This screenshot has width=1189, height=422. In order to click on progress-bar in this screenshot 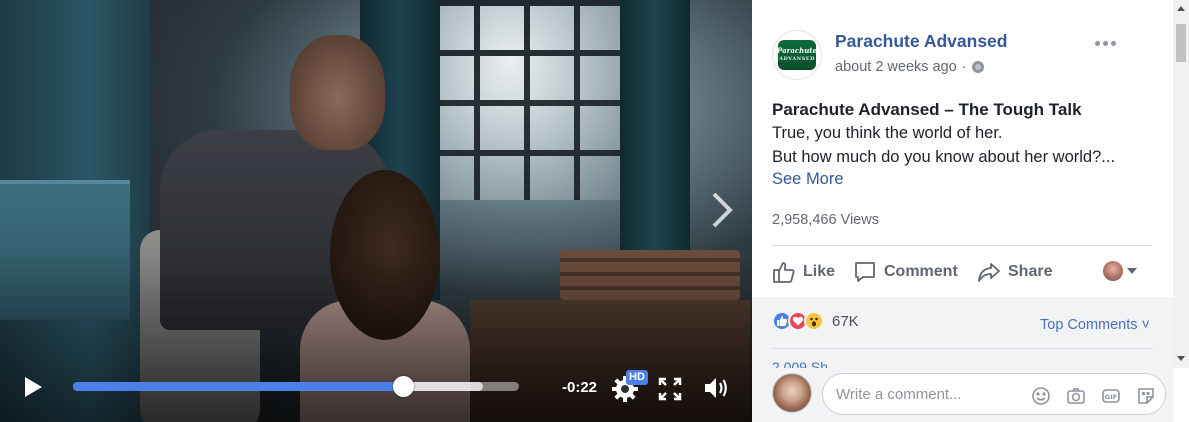, I will do `click(296, 386)`.